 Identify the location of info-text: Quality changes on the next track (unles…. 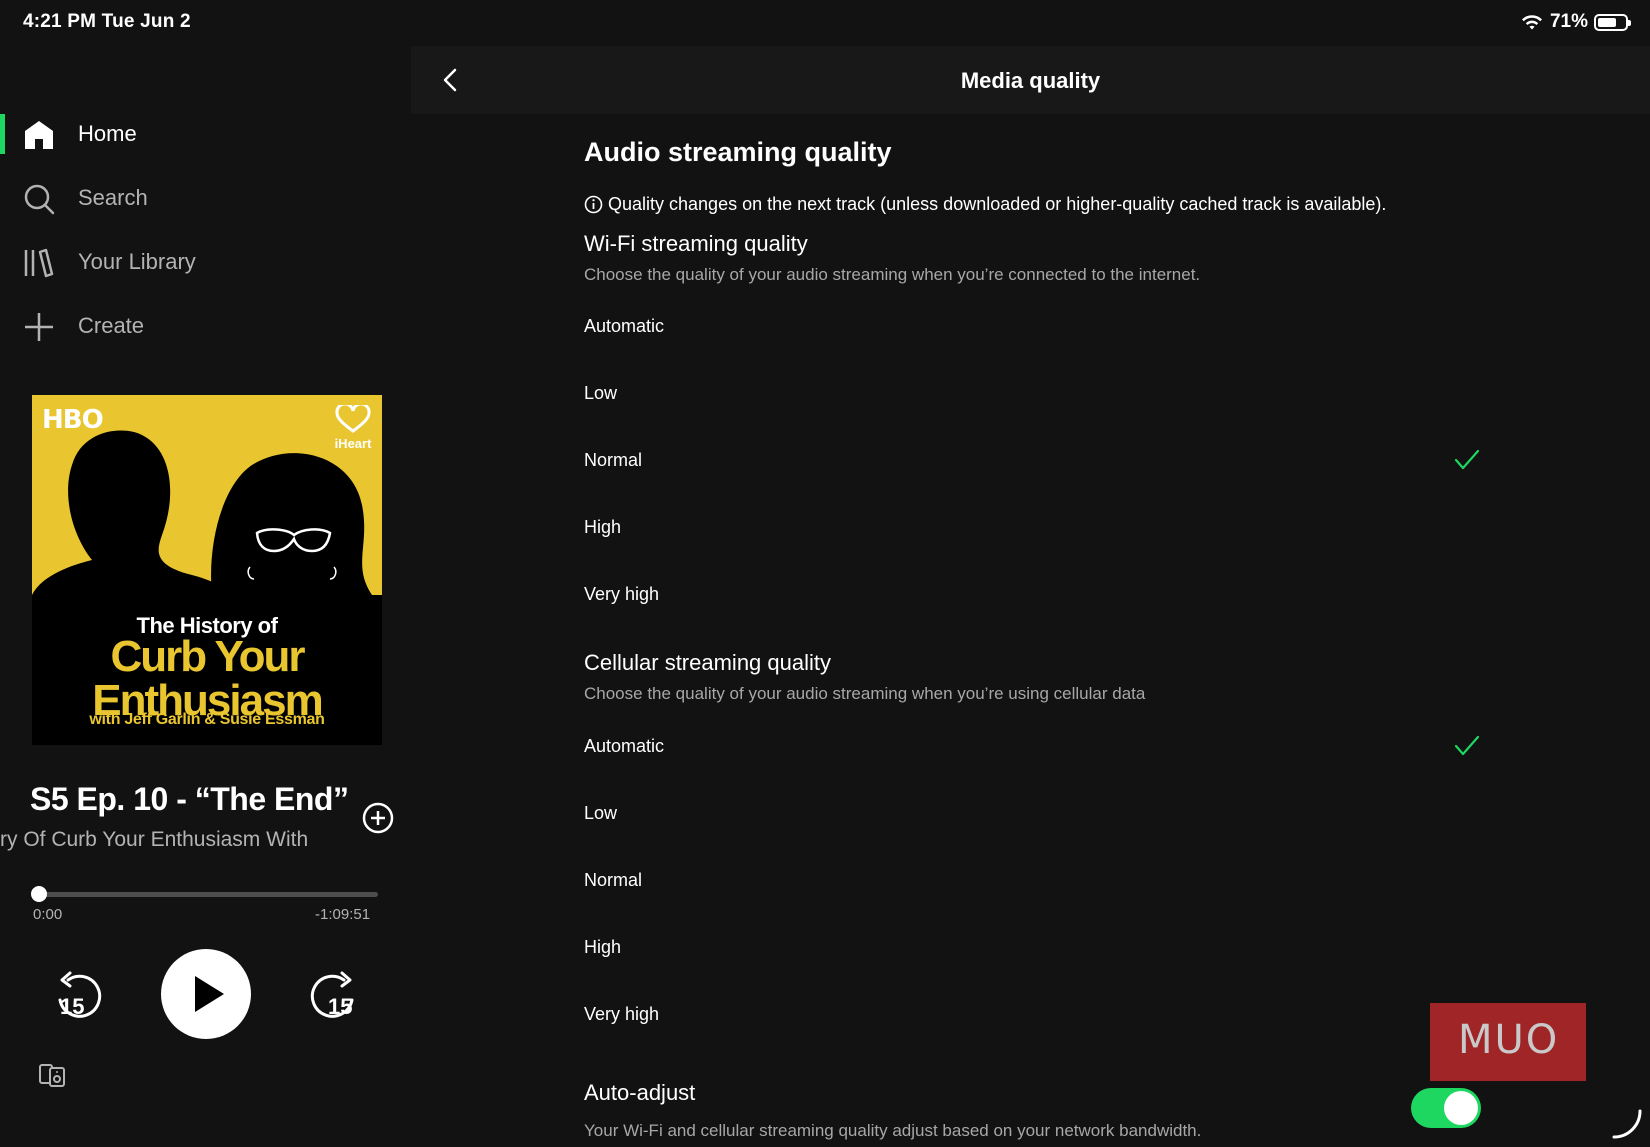
(997, 204).